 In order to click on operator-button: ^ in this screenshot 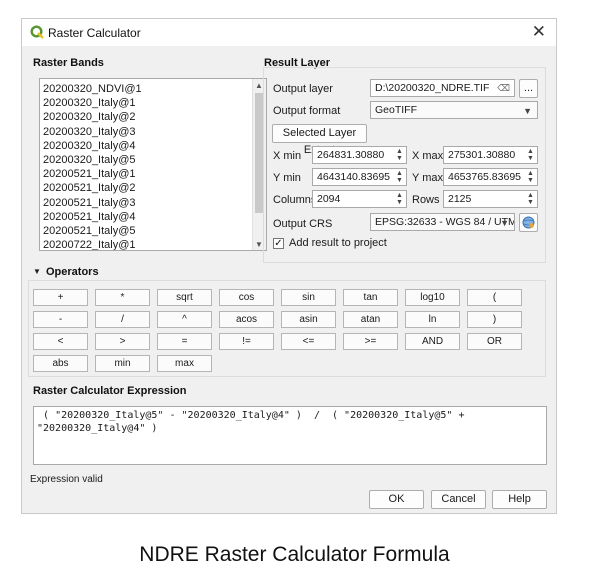, I will do `click(184, 319)`.